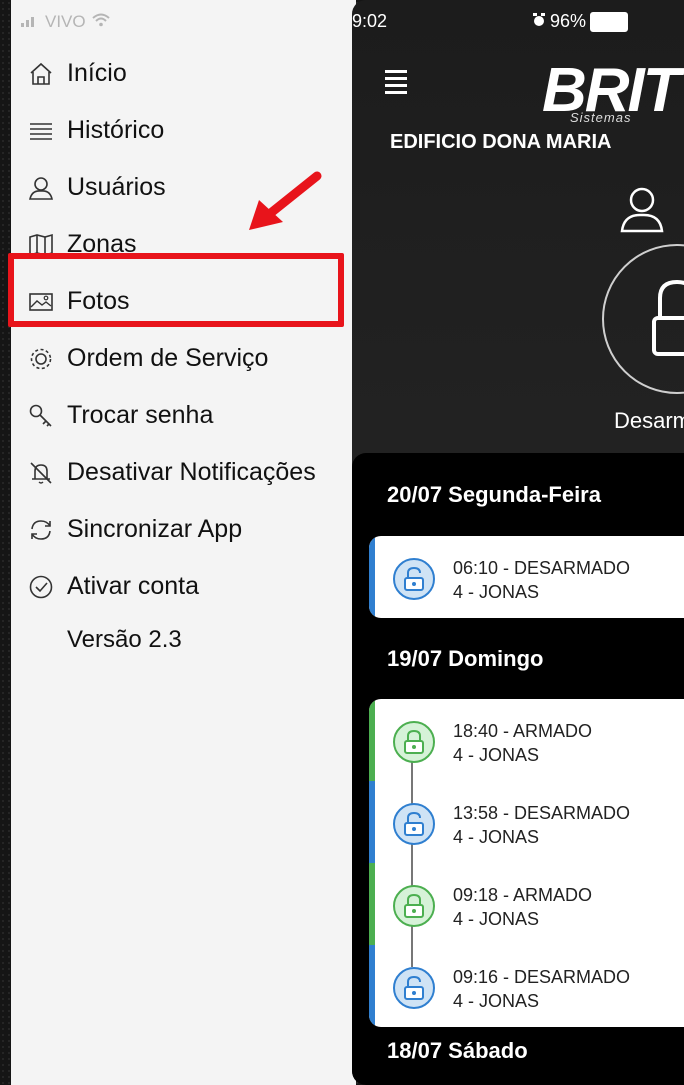  I want to click on menu-item-desativar-notificacoes: Desativar Notificações, so click(183, 472).